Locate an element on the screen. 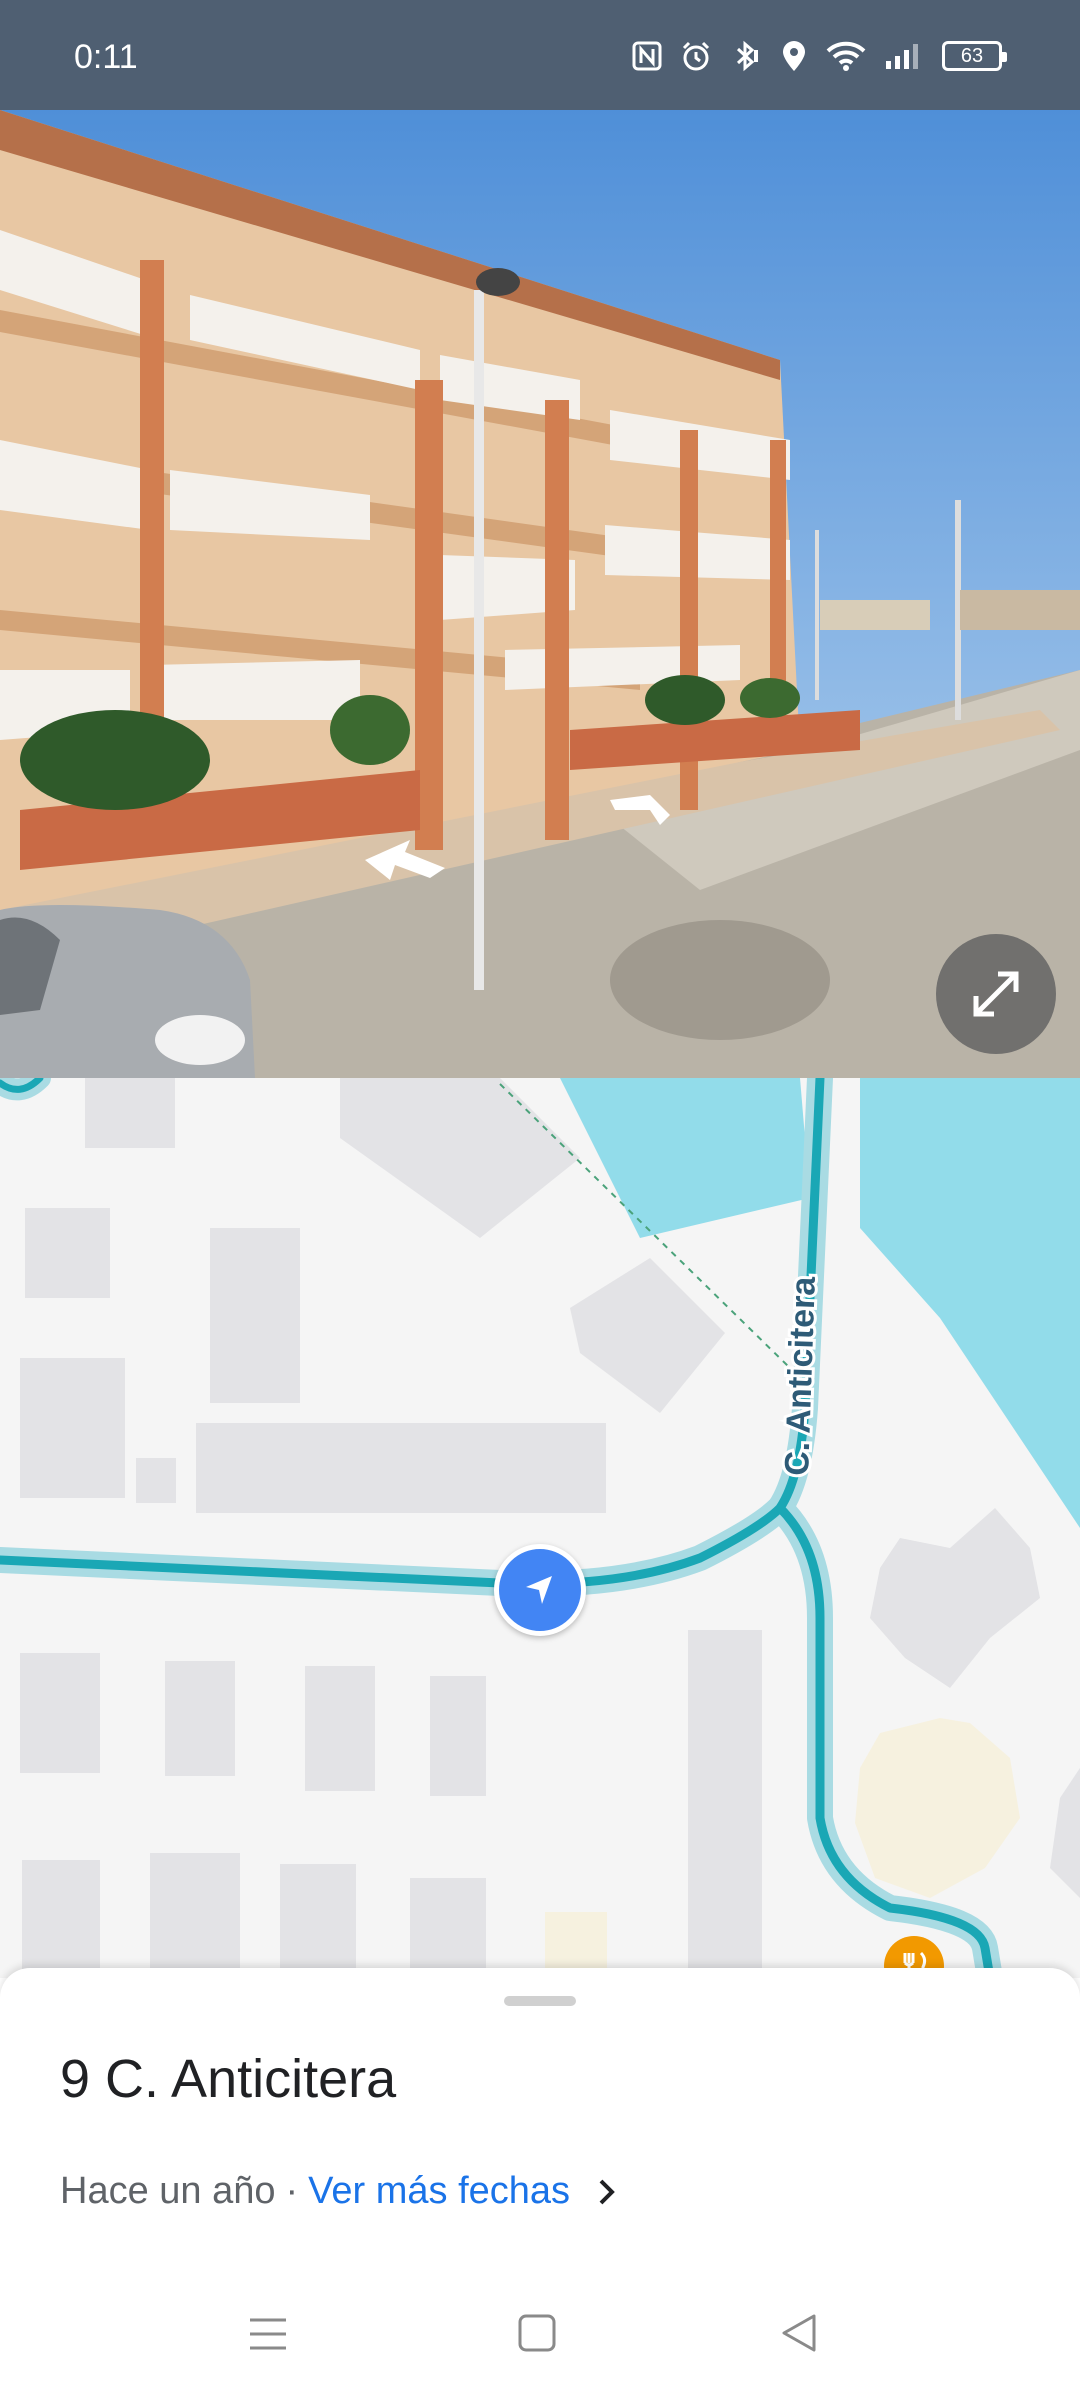 The image size is (1080, 2400). alarm-icon is located at coordinates (696, 56).